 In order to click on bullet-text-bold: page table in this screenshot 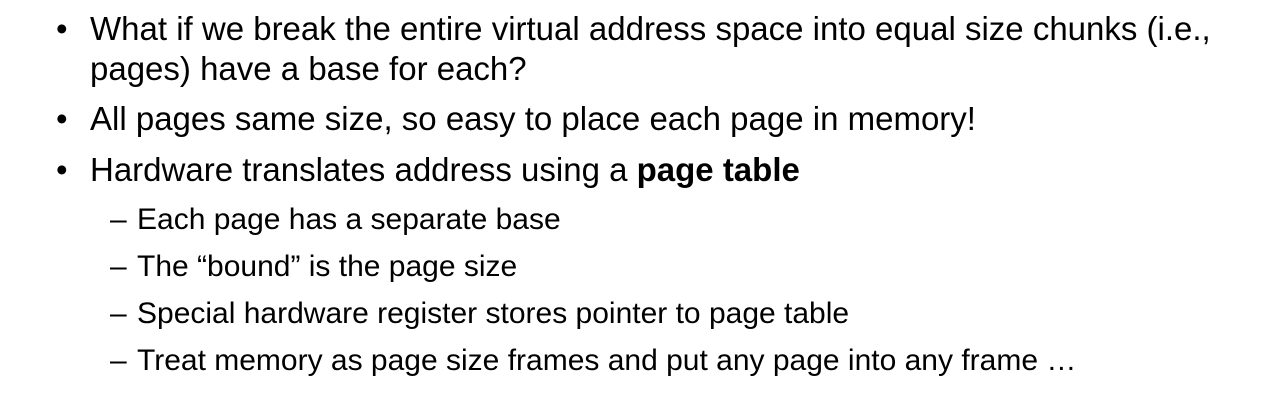, I will do `click(718, 169)`.